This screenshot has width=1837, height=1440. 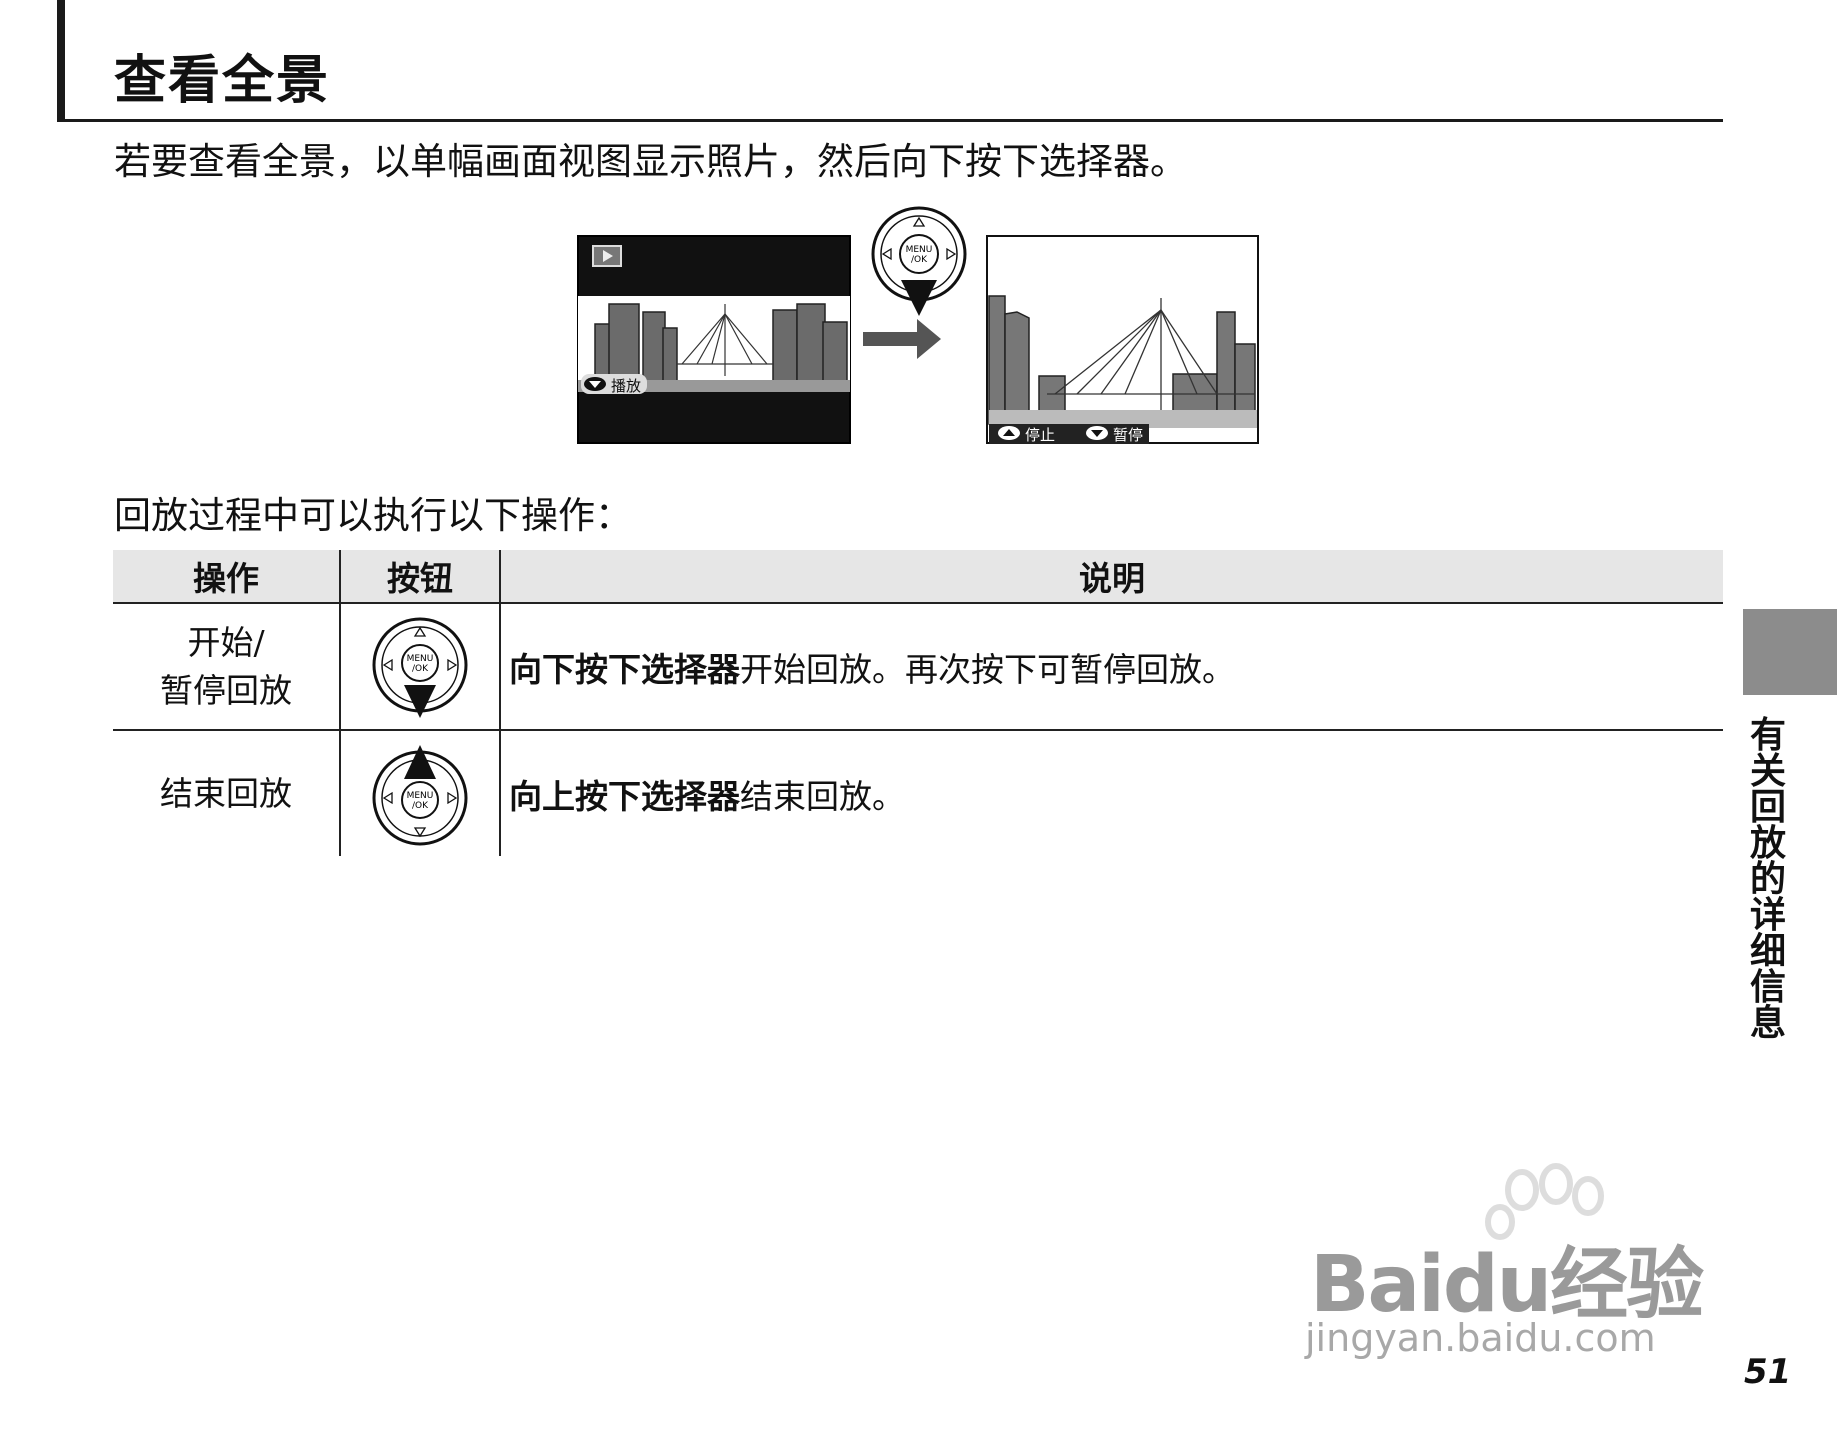 What do you see at coordinates (419, 576) in the screenshot?
I see `header-button: 按钮` at bounding box center [419, 576].